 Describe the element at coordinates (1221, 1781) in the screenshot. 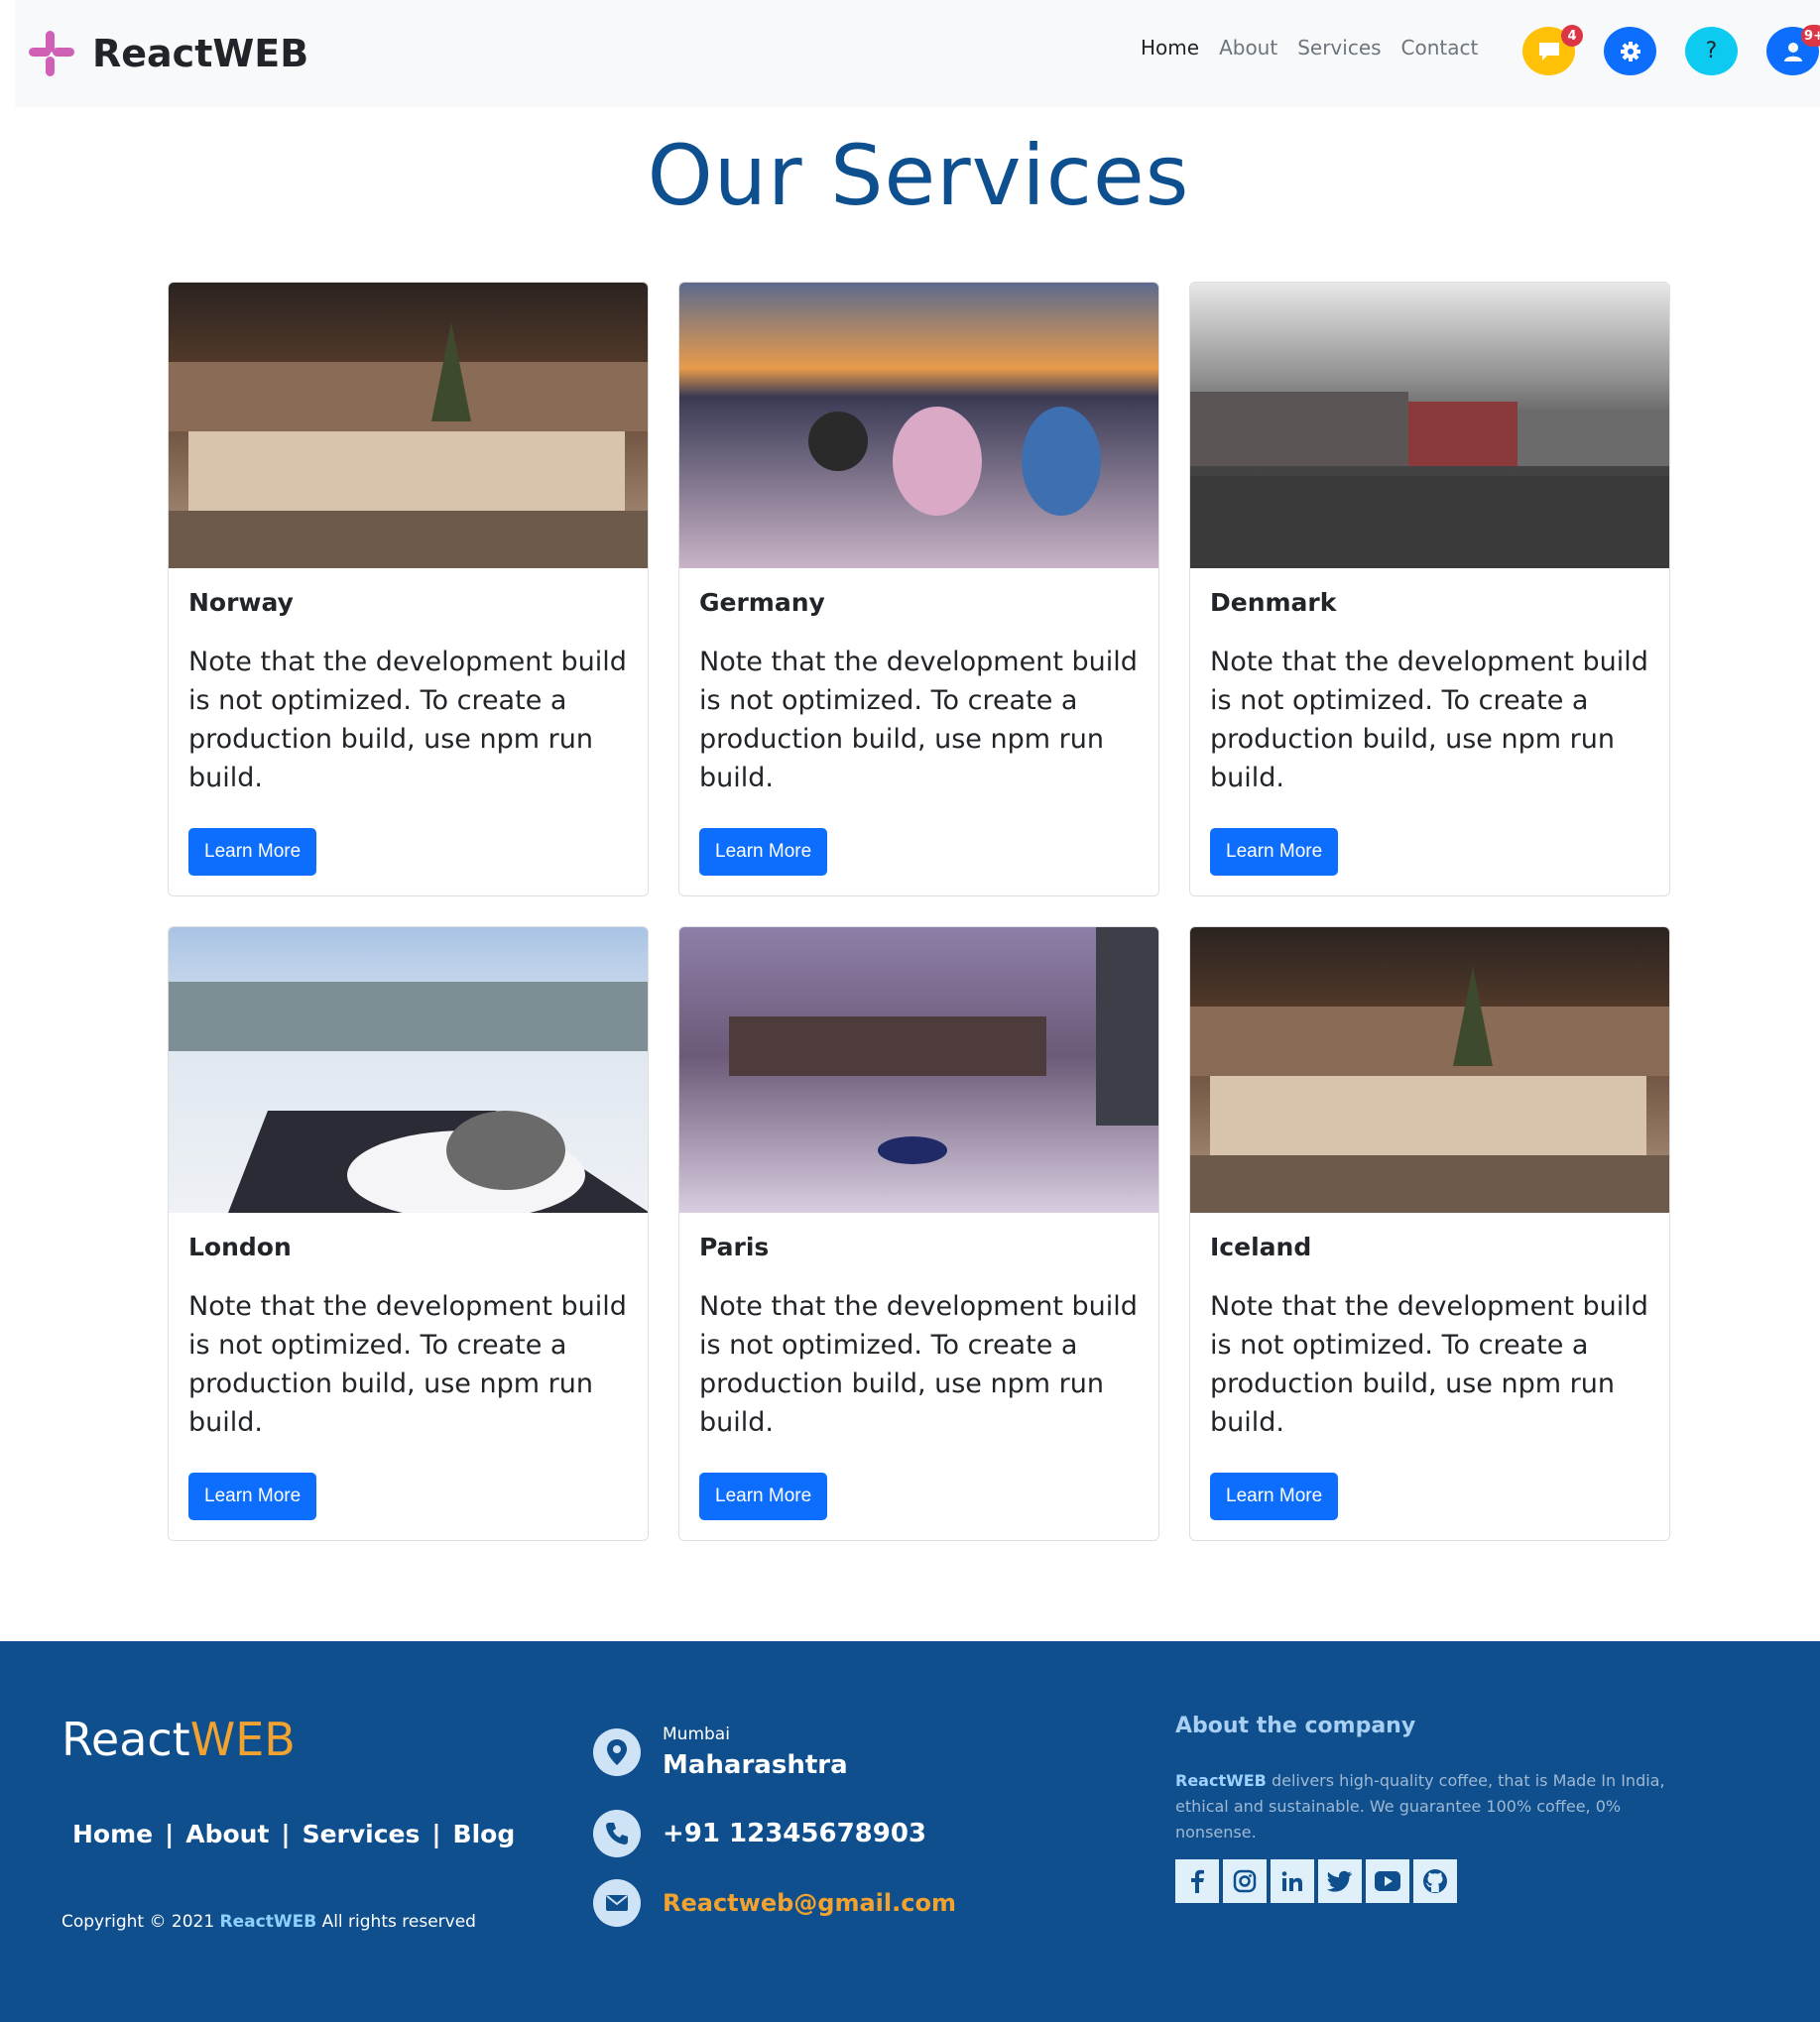

I see `about-brand: ReactWEB` at that location.